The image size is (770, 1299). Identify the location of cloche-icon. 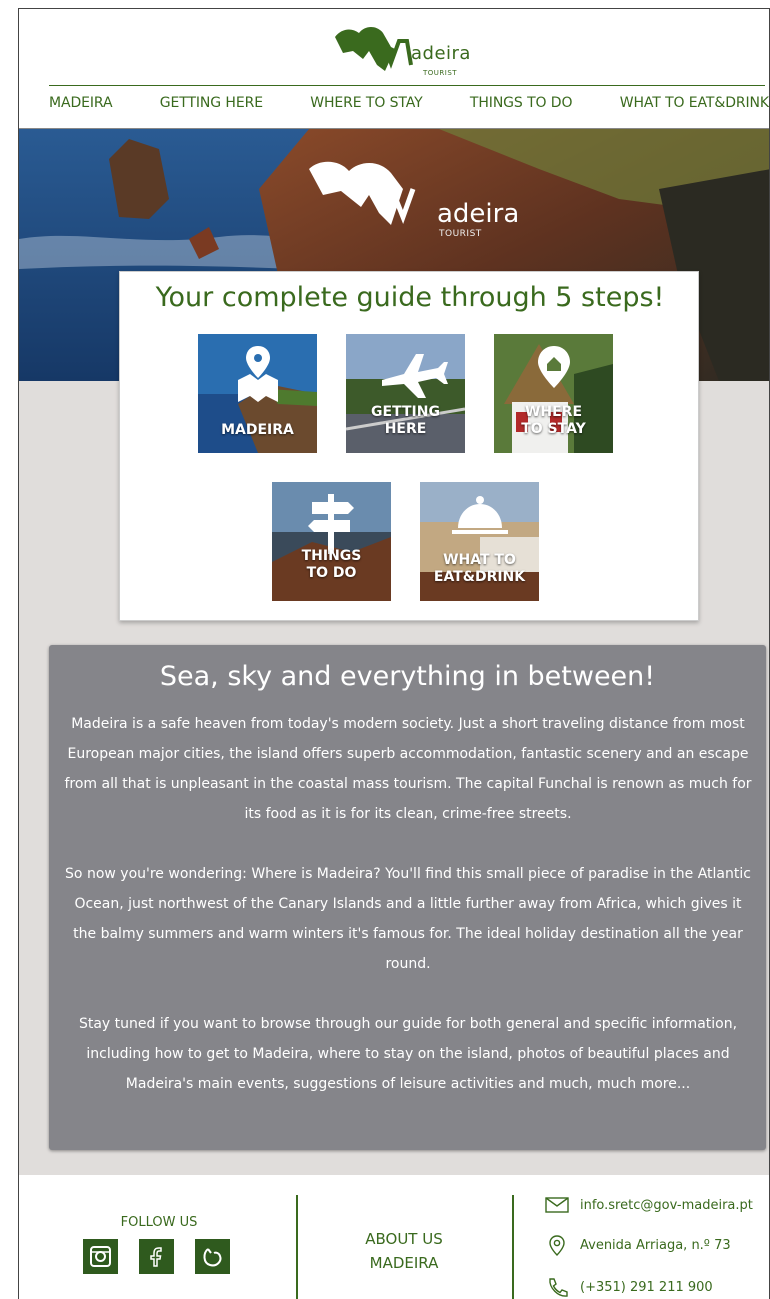
(480, 515).